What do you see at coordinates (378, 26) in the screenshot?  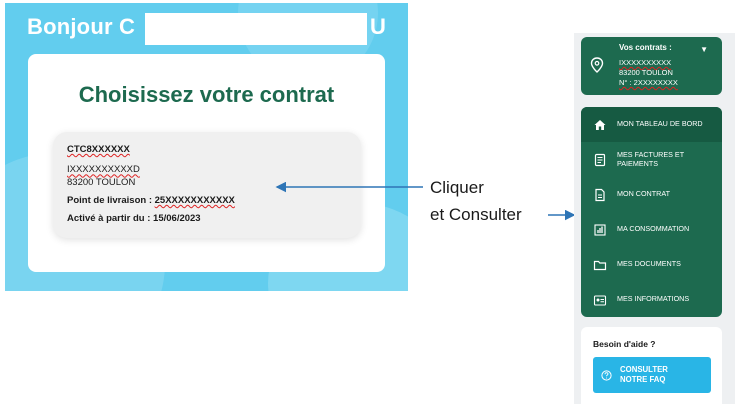 I see `greeting-suffix: U` at bounding box center [378, 26].